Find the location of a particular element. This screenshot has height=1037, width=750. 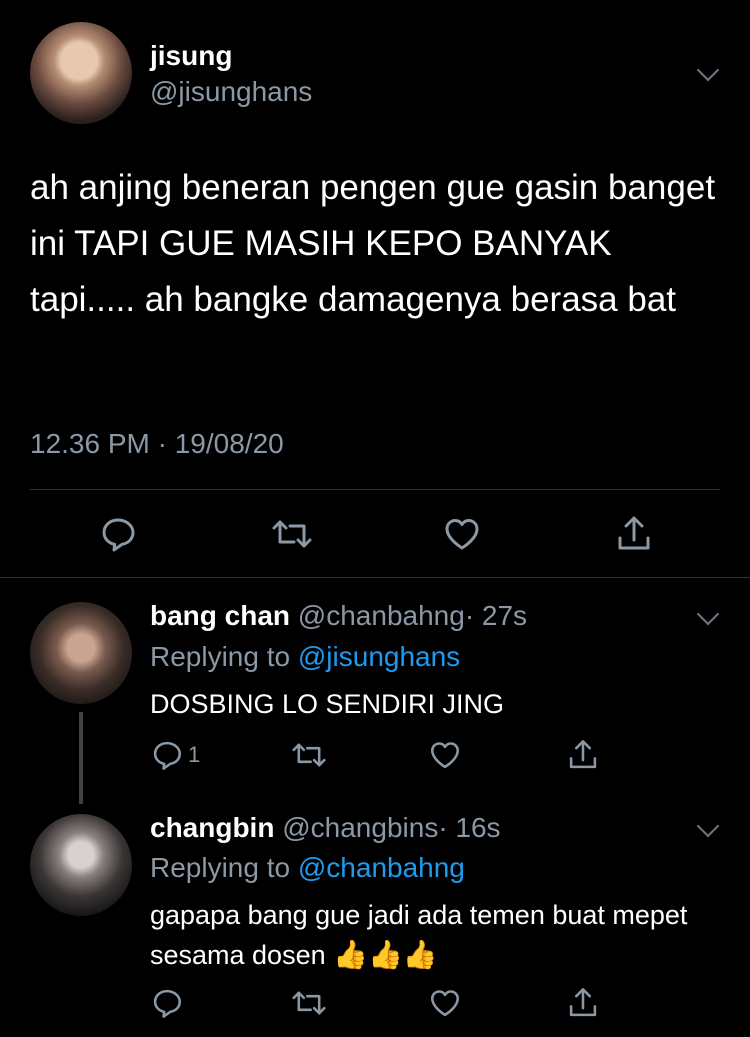

reply-header: bang chan @chanbahng· 27s is located at coordinates (338, 616).